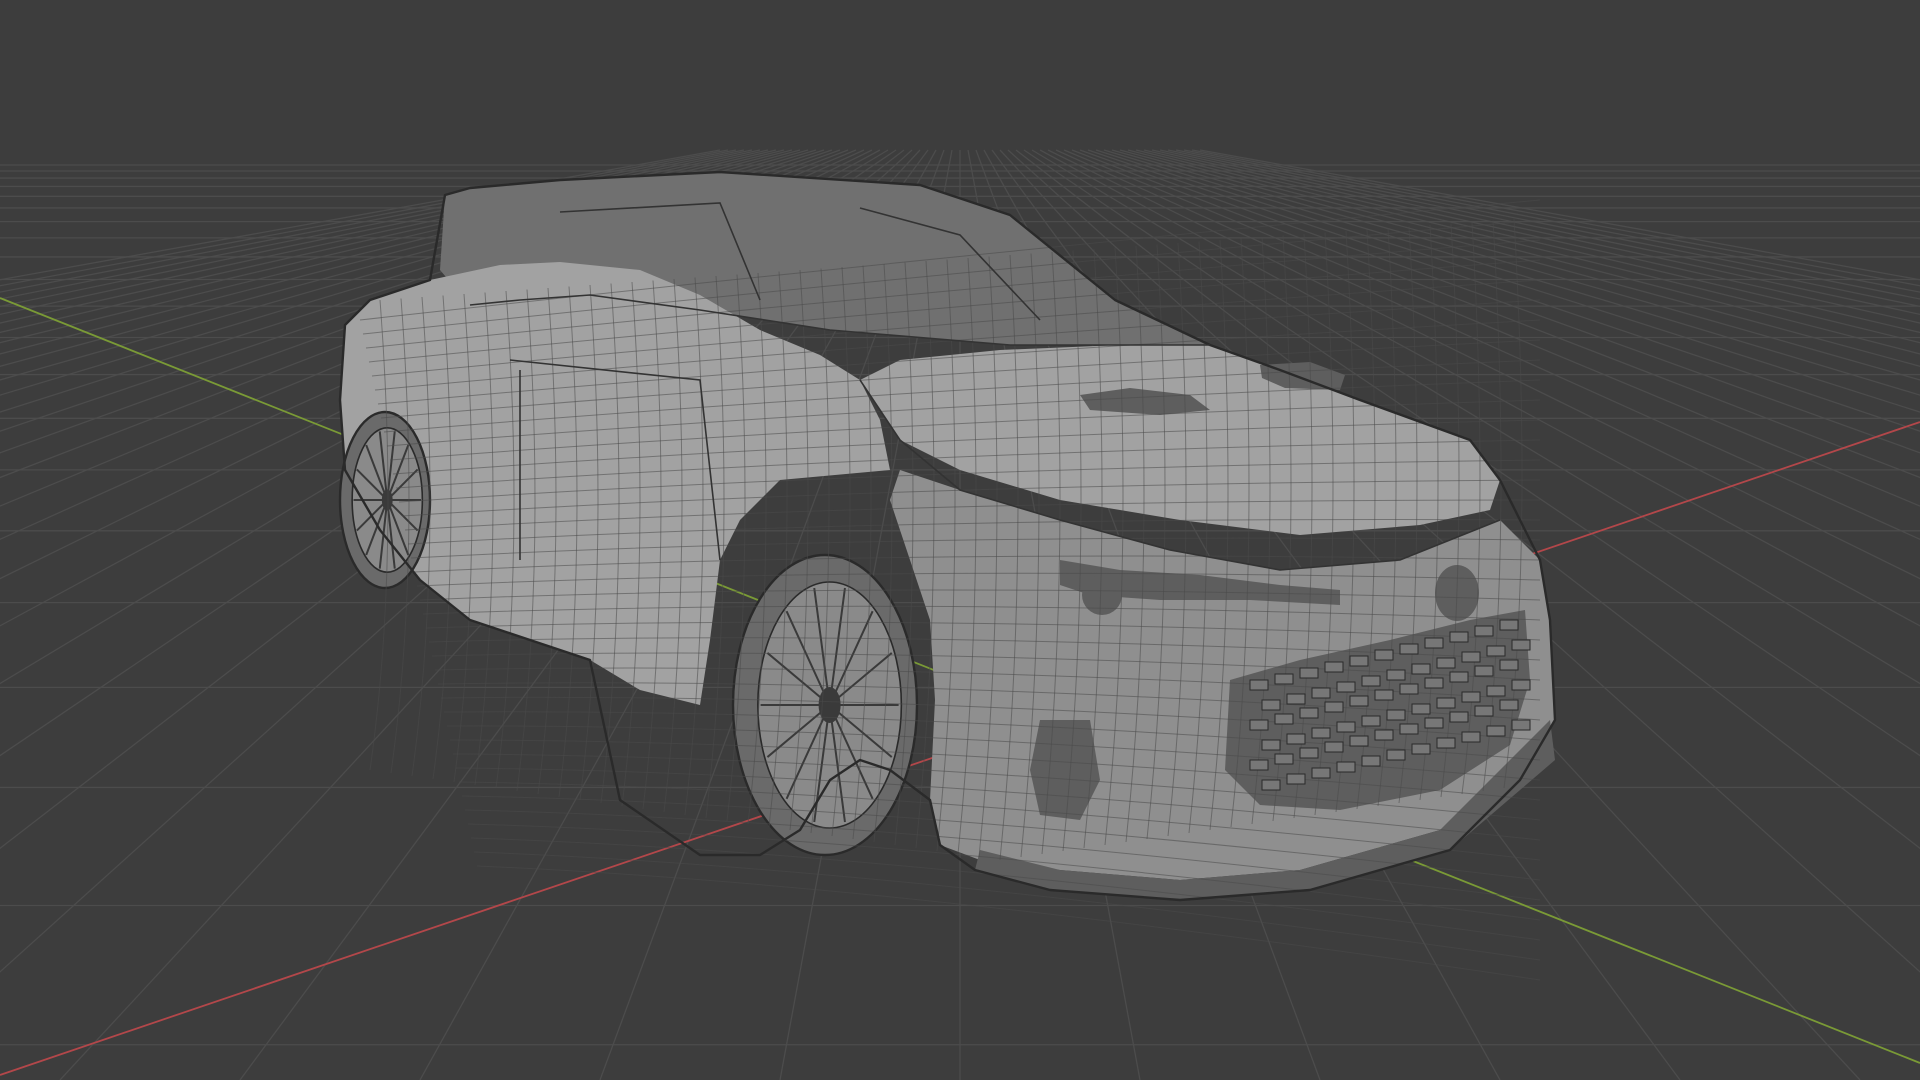  What do you see at coordinates (825, 705) in the screenshot?
I see `front-wheel` at bounding box center [825, 705].